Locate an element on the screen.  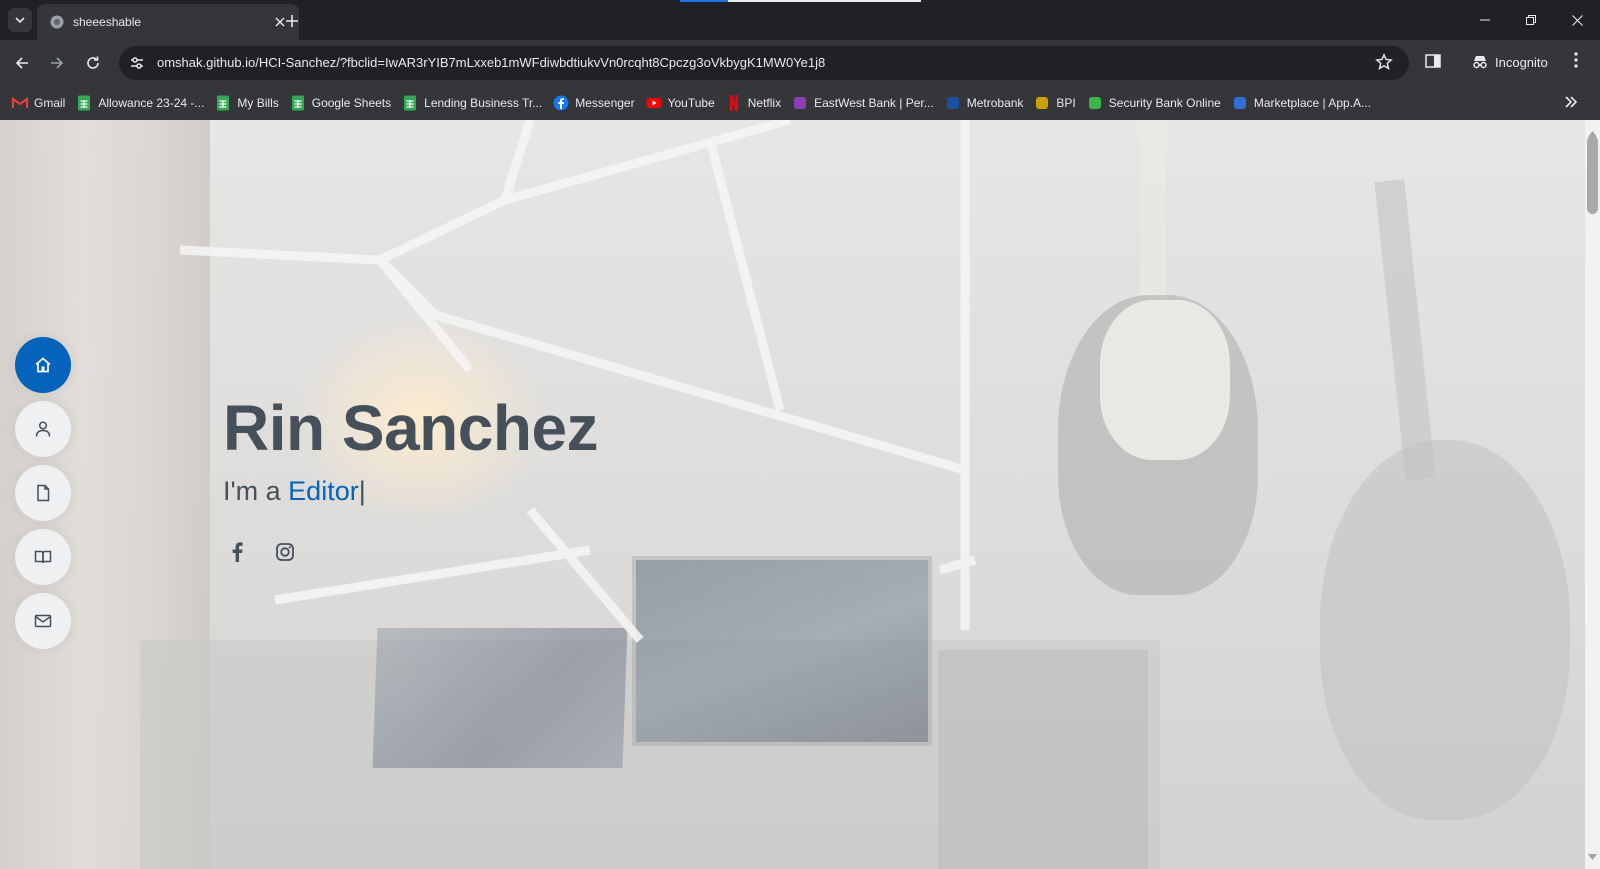
bookmark-label: Gmail is located at coordinates (50, 103).